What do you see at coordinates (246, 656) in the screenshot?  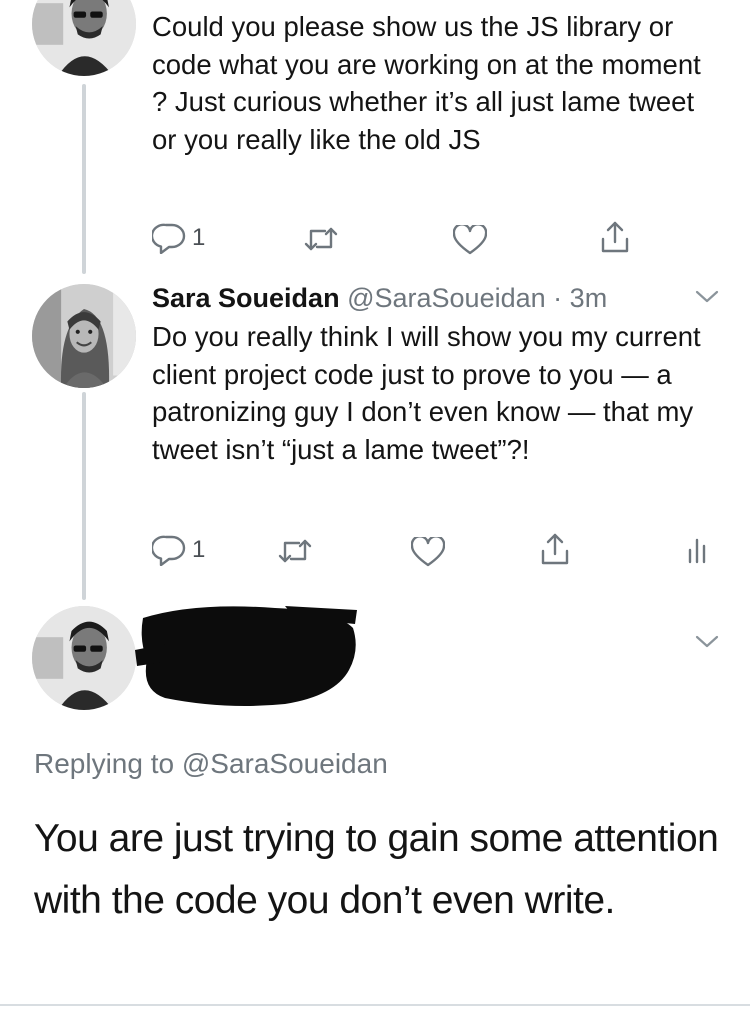 I see `redacted-name-scribble` at bounding box center [246, 656].